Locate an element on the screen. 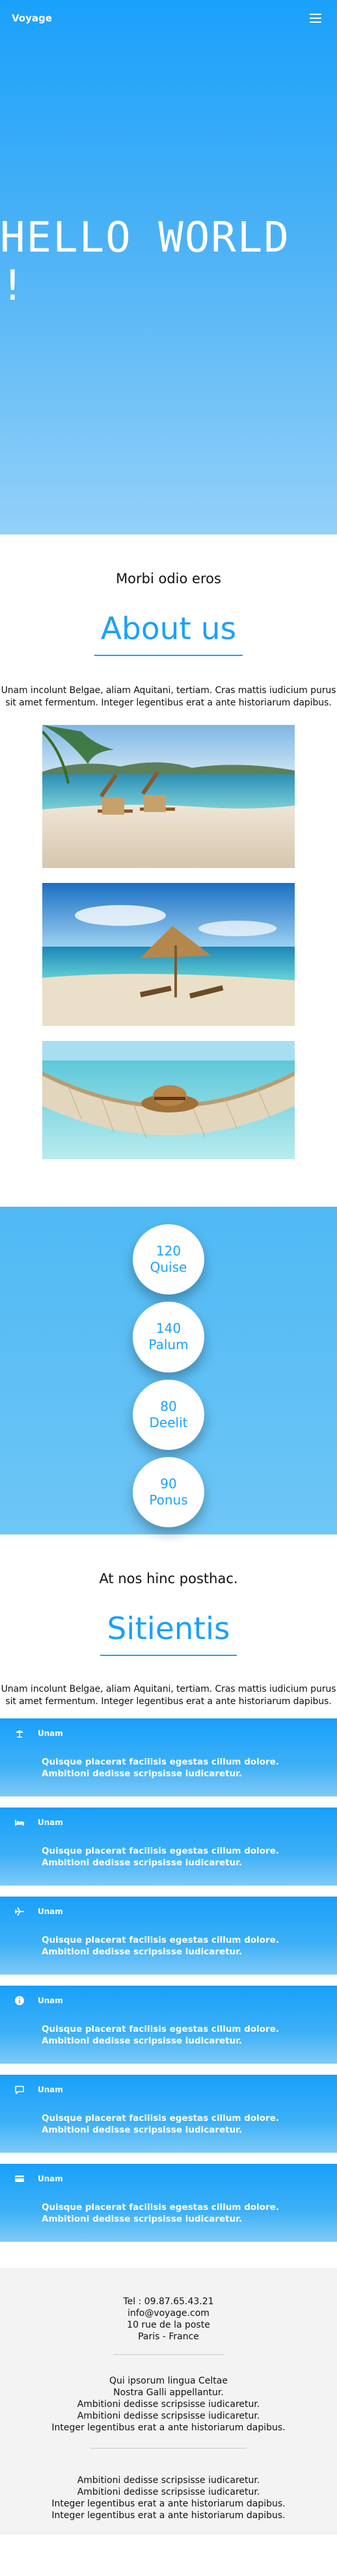  hammock-hat-photo is located at coordinates (168, 1100).